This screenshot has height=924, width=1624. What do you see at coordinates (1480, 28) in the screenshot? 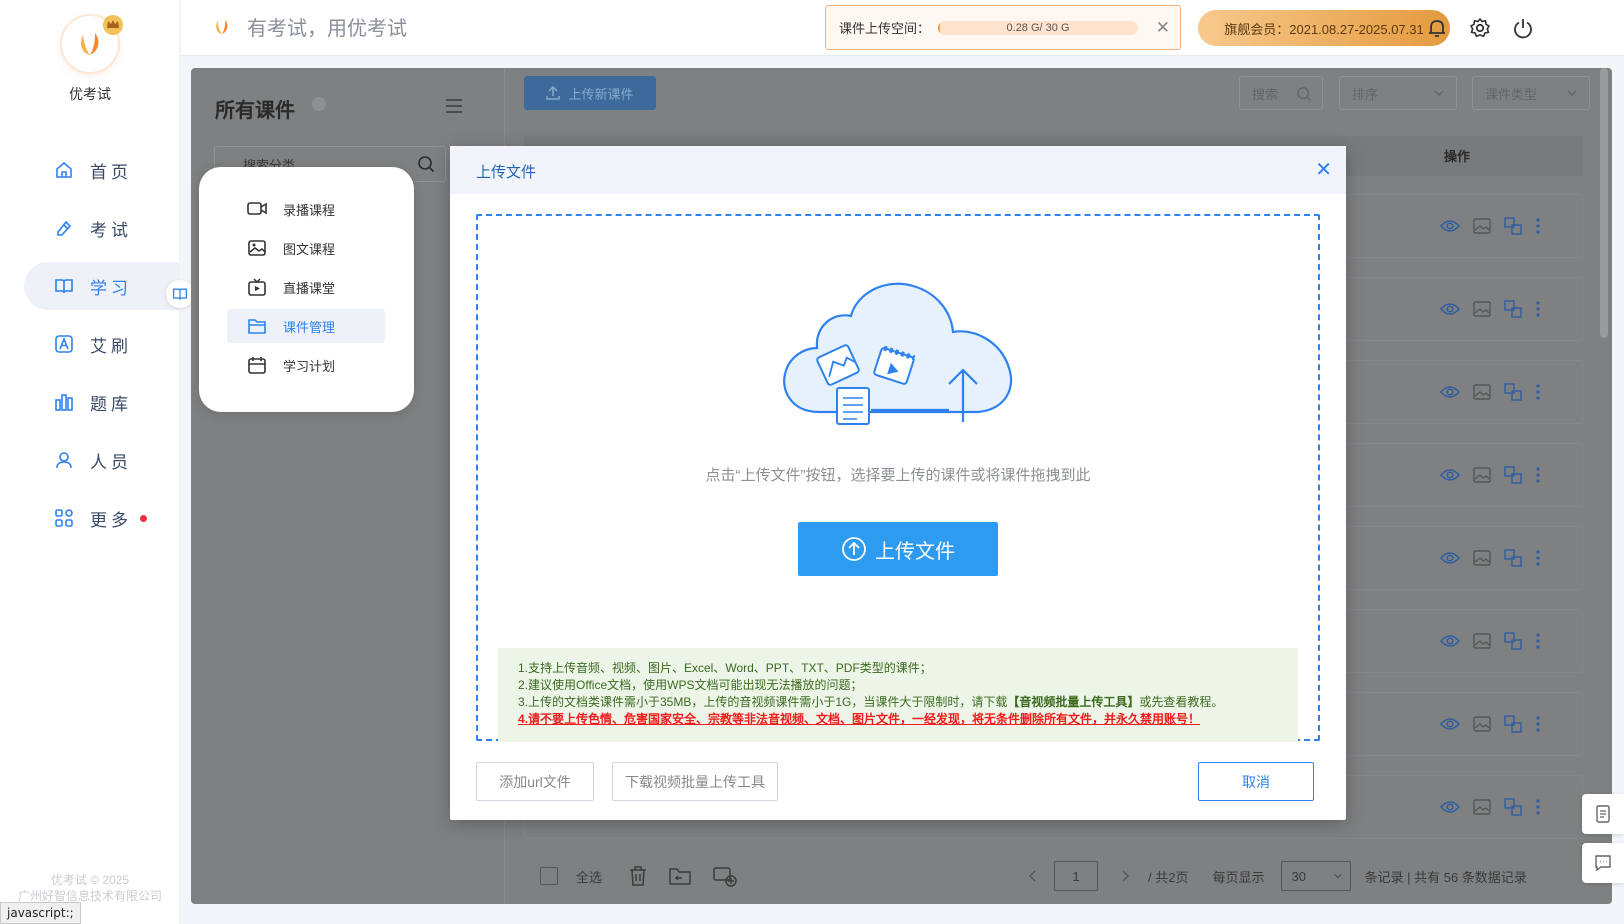
I see `gear-icon` at bounding box center [1480, 28].